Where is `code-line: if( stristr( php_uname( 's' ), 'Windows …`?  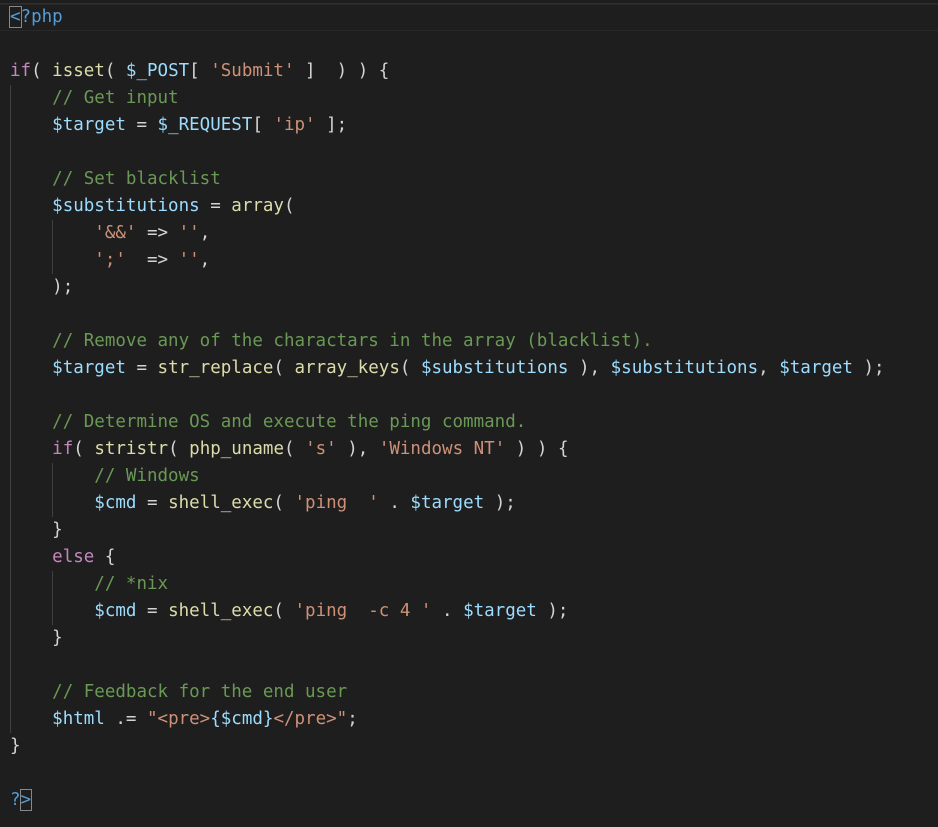 code-line: if( stristr( php_uname( 's' ), 'Windows … is located at coordinates (474, 449).